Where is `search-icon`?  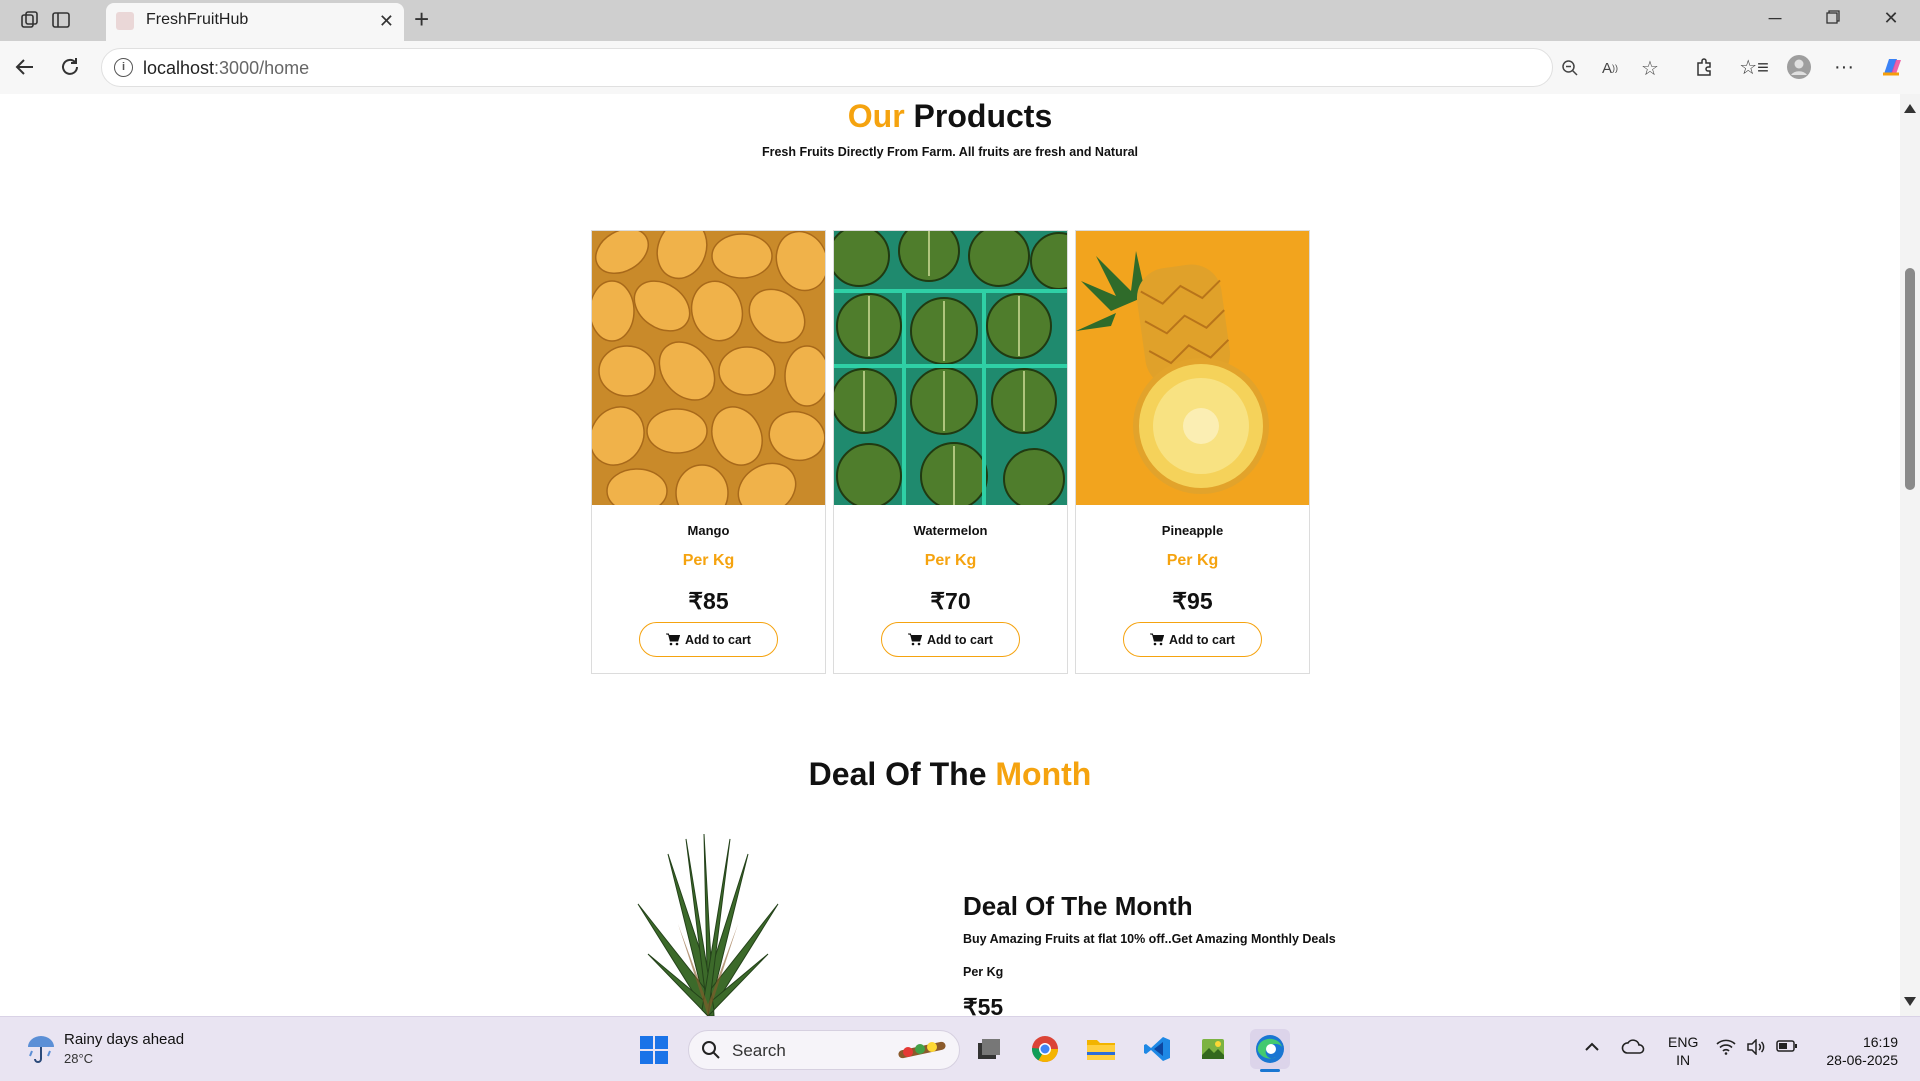
search-icon is located at coordinates (711, 1050).